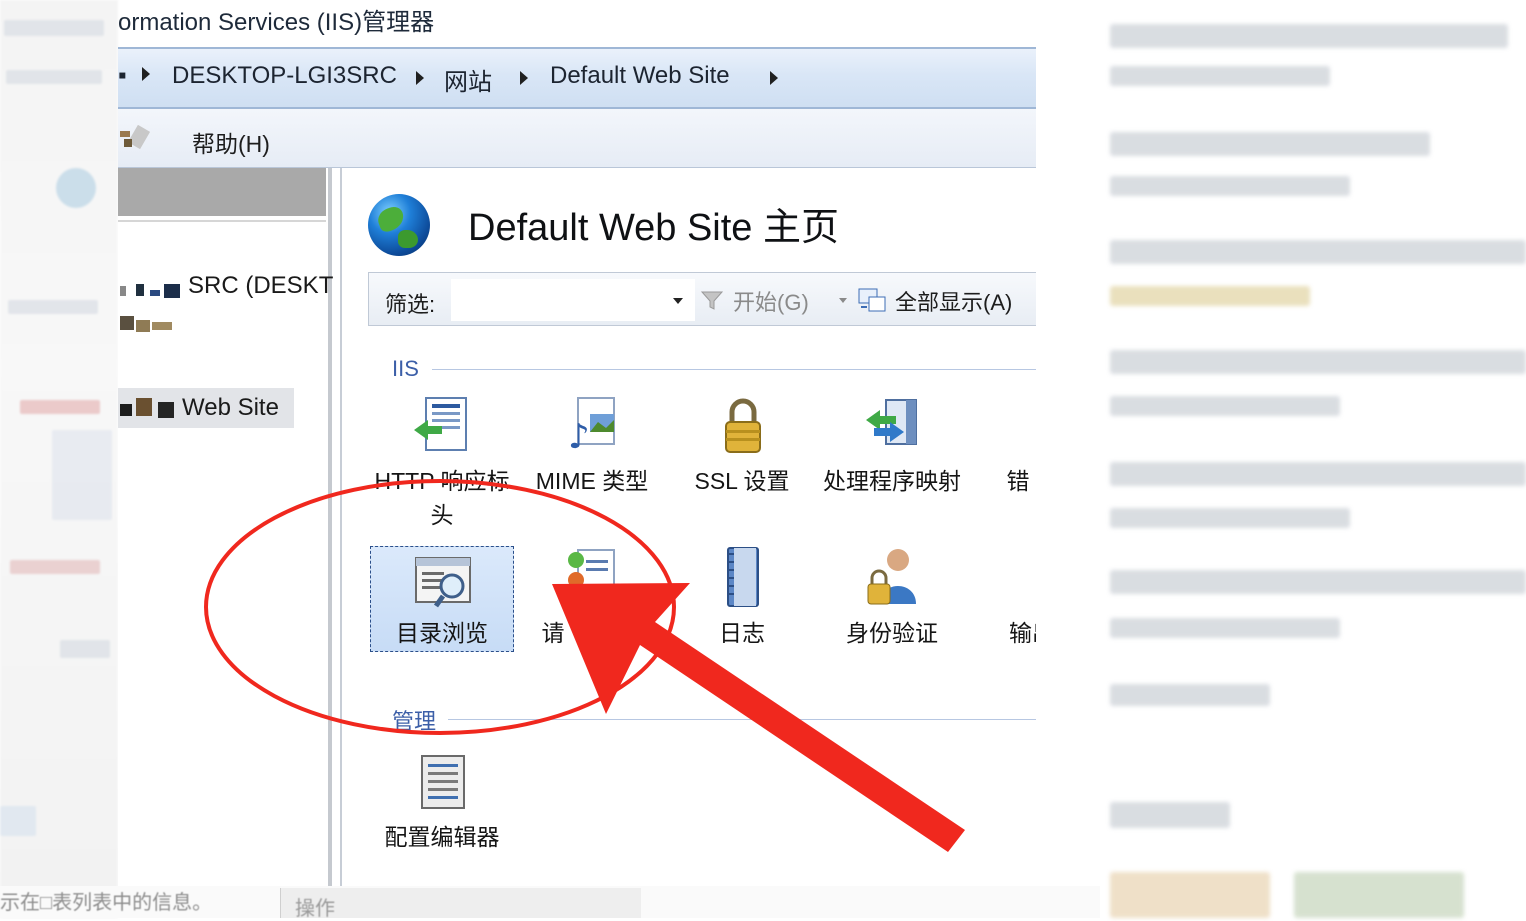 Image resolution: width=1526 pixels, height=921 pixels. What do you see at coordinates (460, 904) in the screenshot?
I see `actions-pane-header: 操作` at bounding box center [460, 904].